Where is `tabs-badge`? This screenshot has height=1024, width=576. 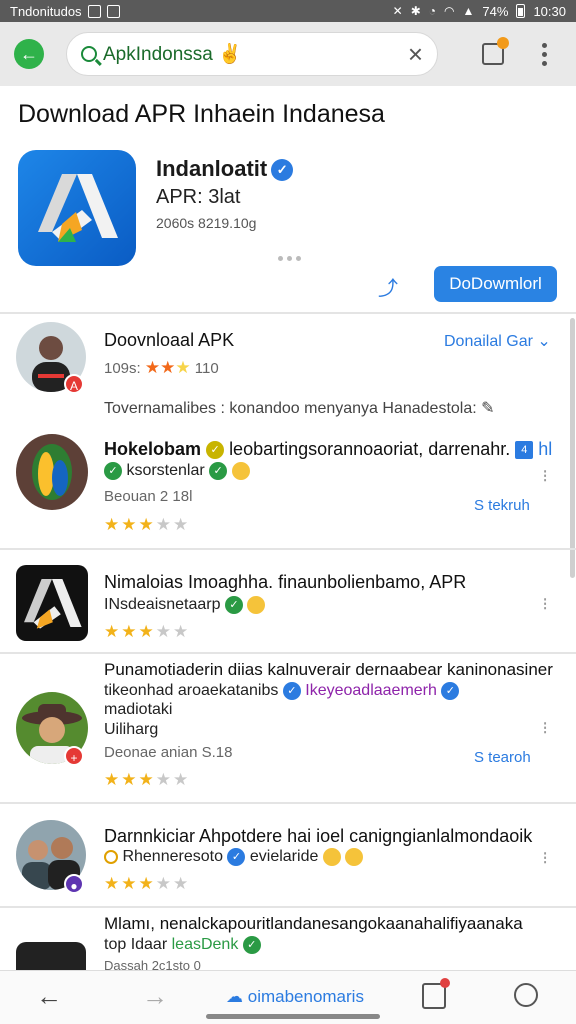
tabs-badge is located at coordinates (503, 43).